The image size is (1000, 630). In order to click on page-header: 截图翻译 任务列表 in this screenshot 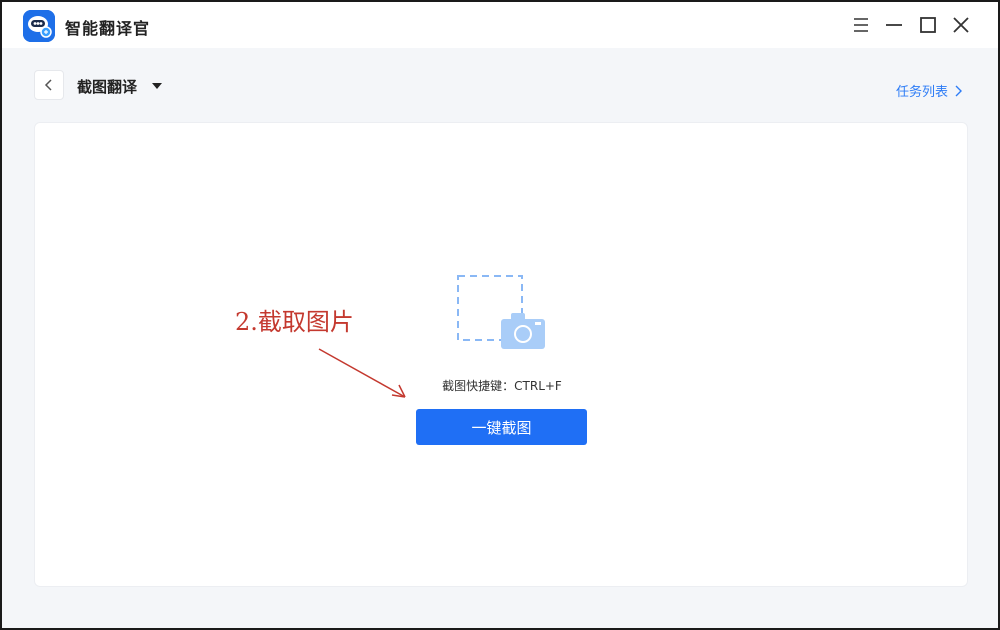, I will do `click(500, 86)`.